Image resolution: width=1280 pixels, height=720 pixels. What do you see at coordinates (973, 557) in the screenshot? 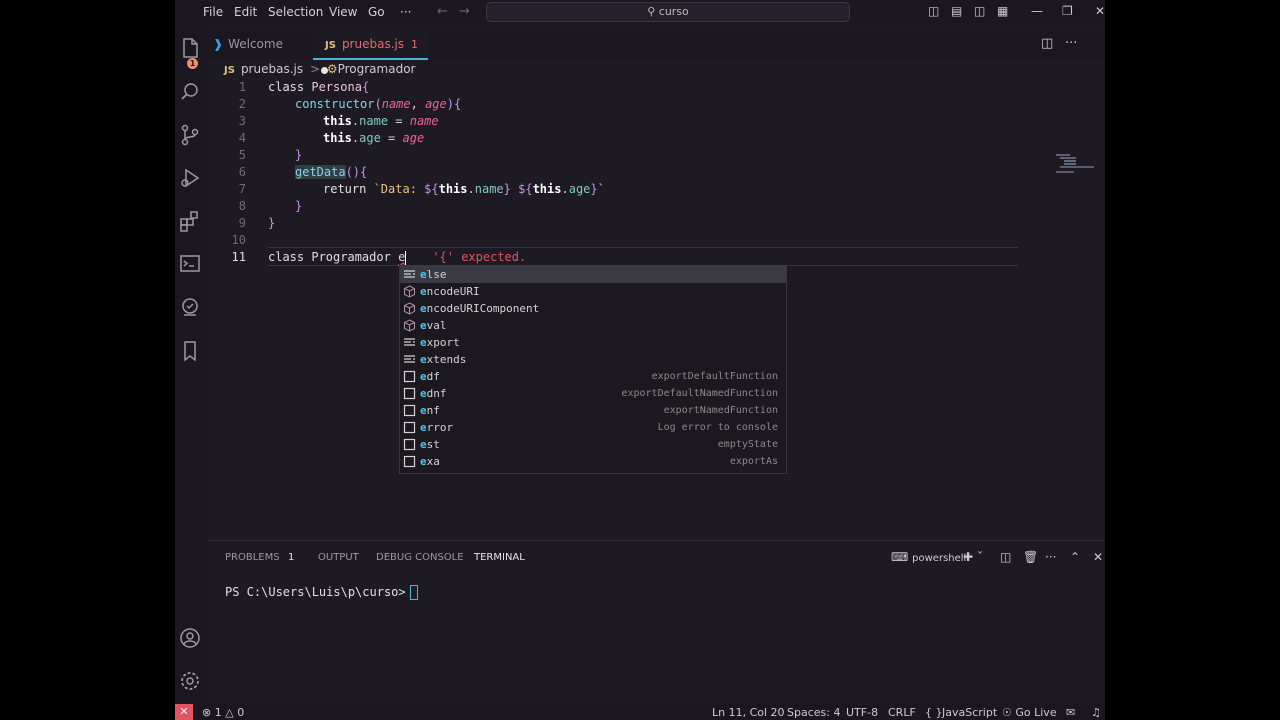
I see `new-terminal-plus-icon: ✚ ˇ` at bounding box center [973, 557].